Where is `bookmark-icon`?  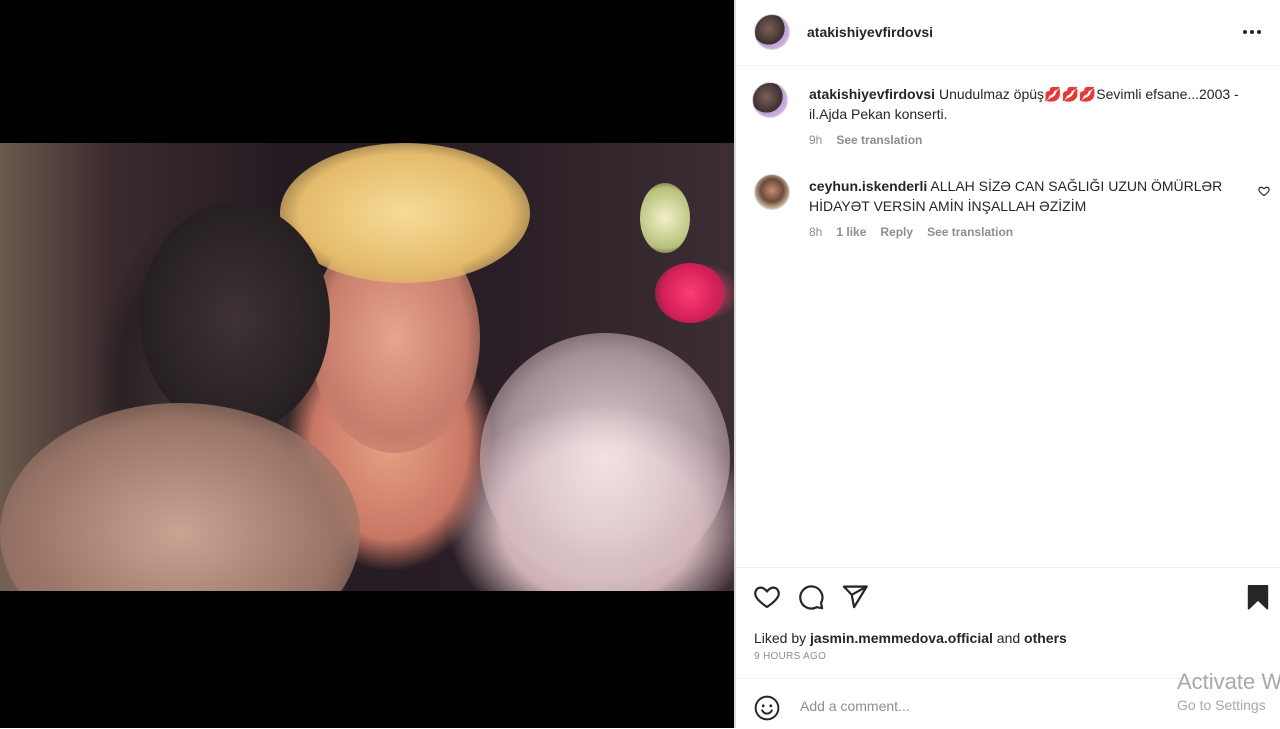
bookmark-icon is located at coordinates (1258, 597).